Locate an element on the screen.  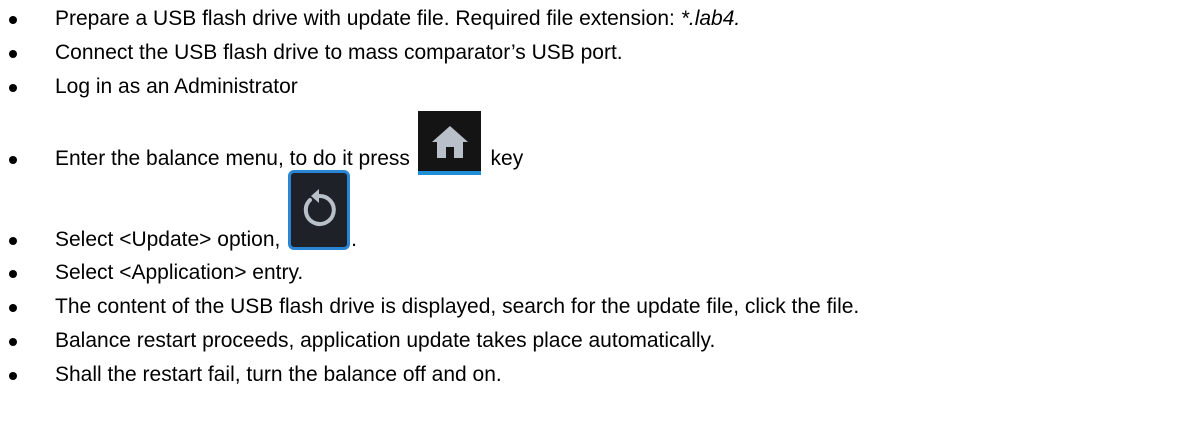
step-text: Select <Application> entry. is located at coordinates (179, 272).